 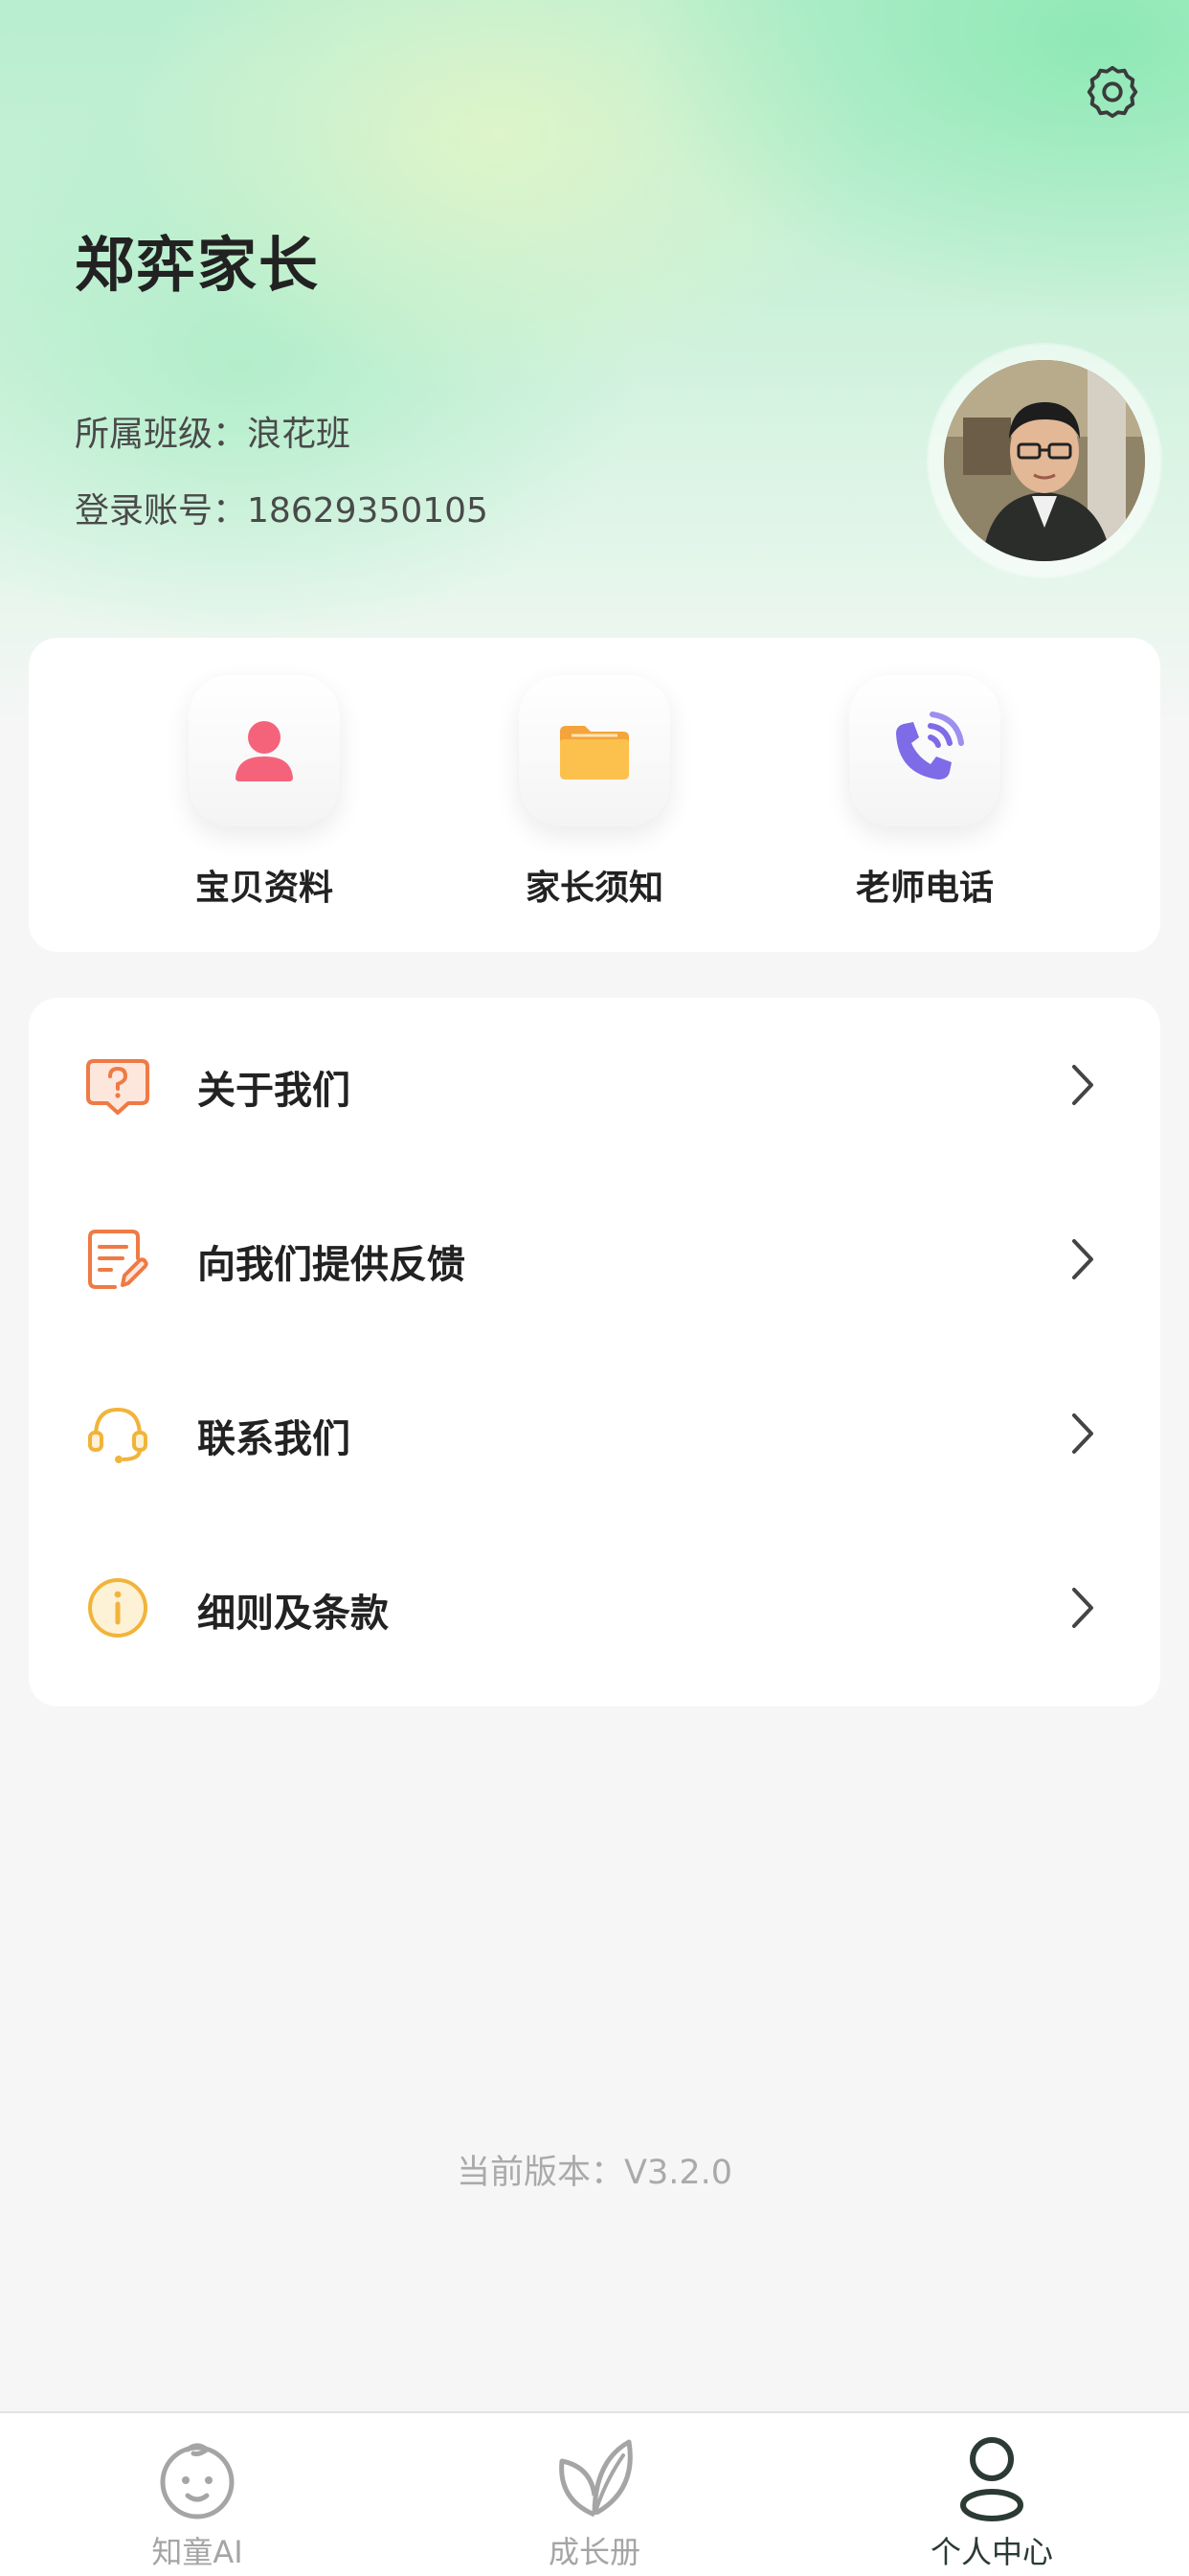 I want to click on class-value: 浪花班, so click(x=299, y=434).